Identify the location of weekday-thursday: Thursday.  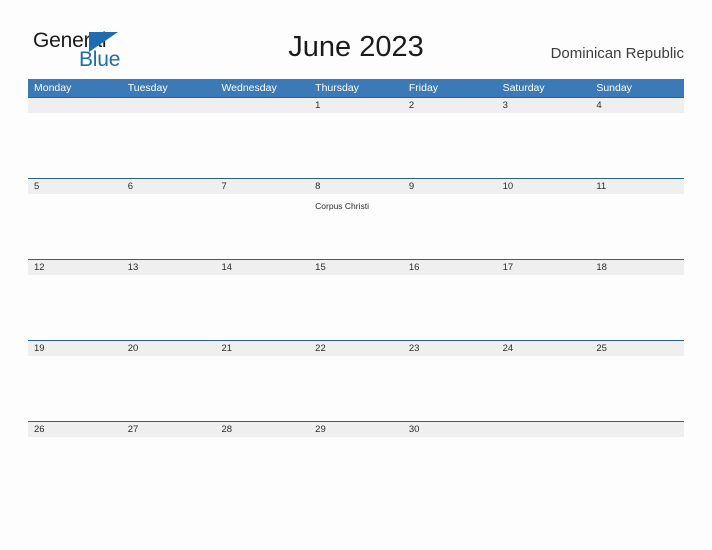
(337, 88).